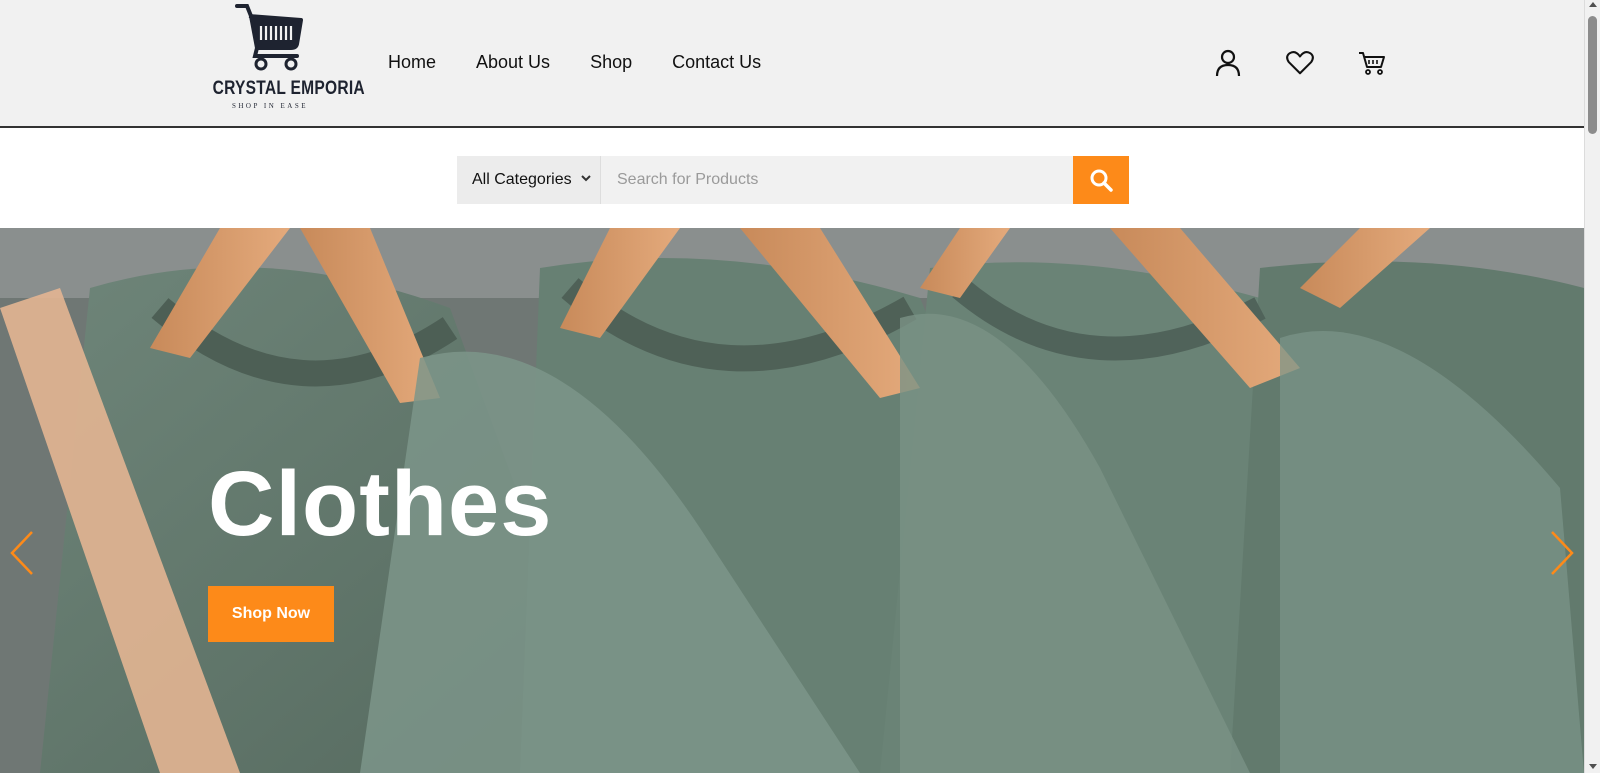 The image size is (1600, 773). What do you see at coordinates (586, 178) in the screenshot?
I see `chevron-down-icon` at bounding box center [586, 178].